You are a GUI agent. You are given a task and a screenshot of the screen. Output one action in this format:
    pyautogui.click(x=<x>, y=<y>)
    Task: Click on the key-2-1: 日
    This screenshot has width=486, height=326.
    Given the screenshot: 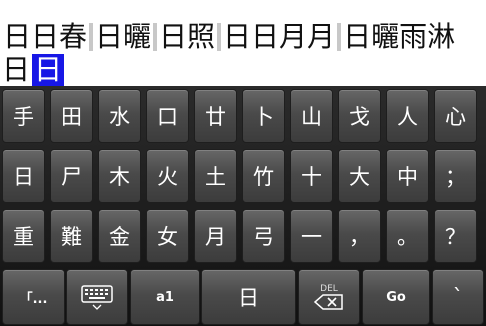 What is the action you would take?
    pyautogui.click(x=23, y=176)
    